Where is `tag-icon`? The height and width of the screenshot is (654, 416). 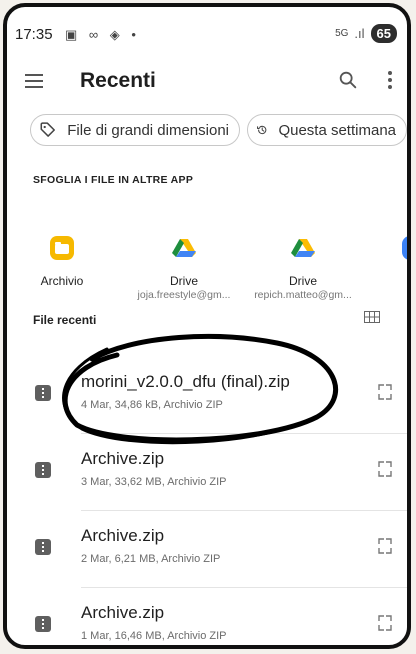
tag-icon is located at coordinates (47, 129).